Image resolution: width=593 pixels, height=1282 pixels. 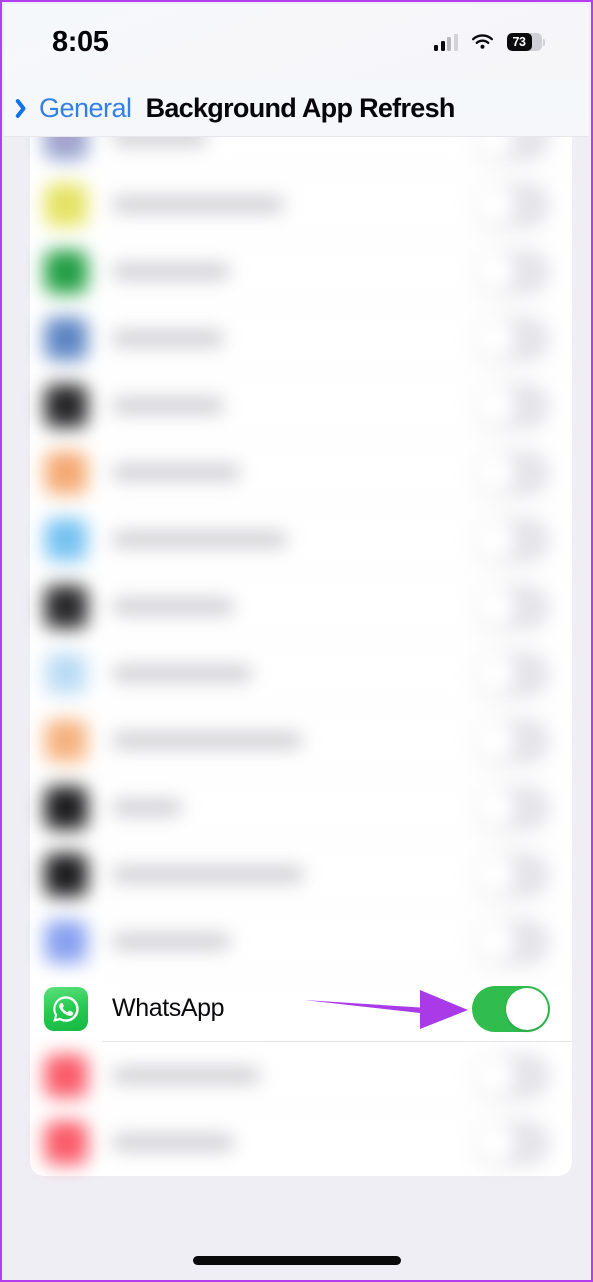 I want to click on wifi-icon, so click(x=482, y=42).